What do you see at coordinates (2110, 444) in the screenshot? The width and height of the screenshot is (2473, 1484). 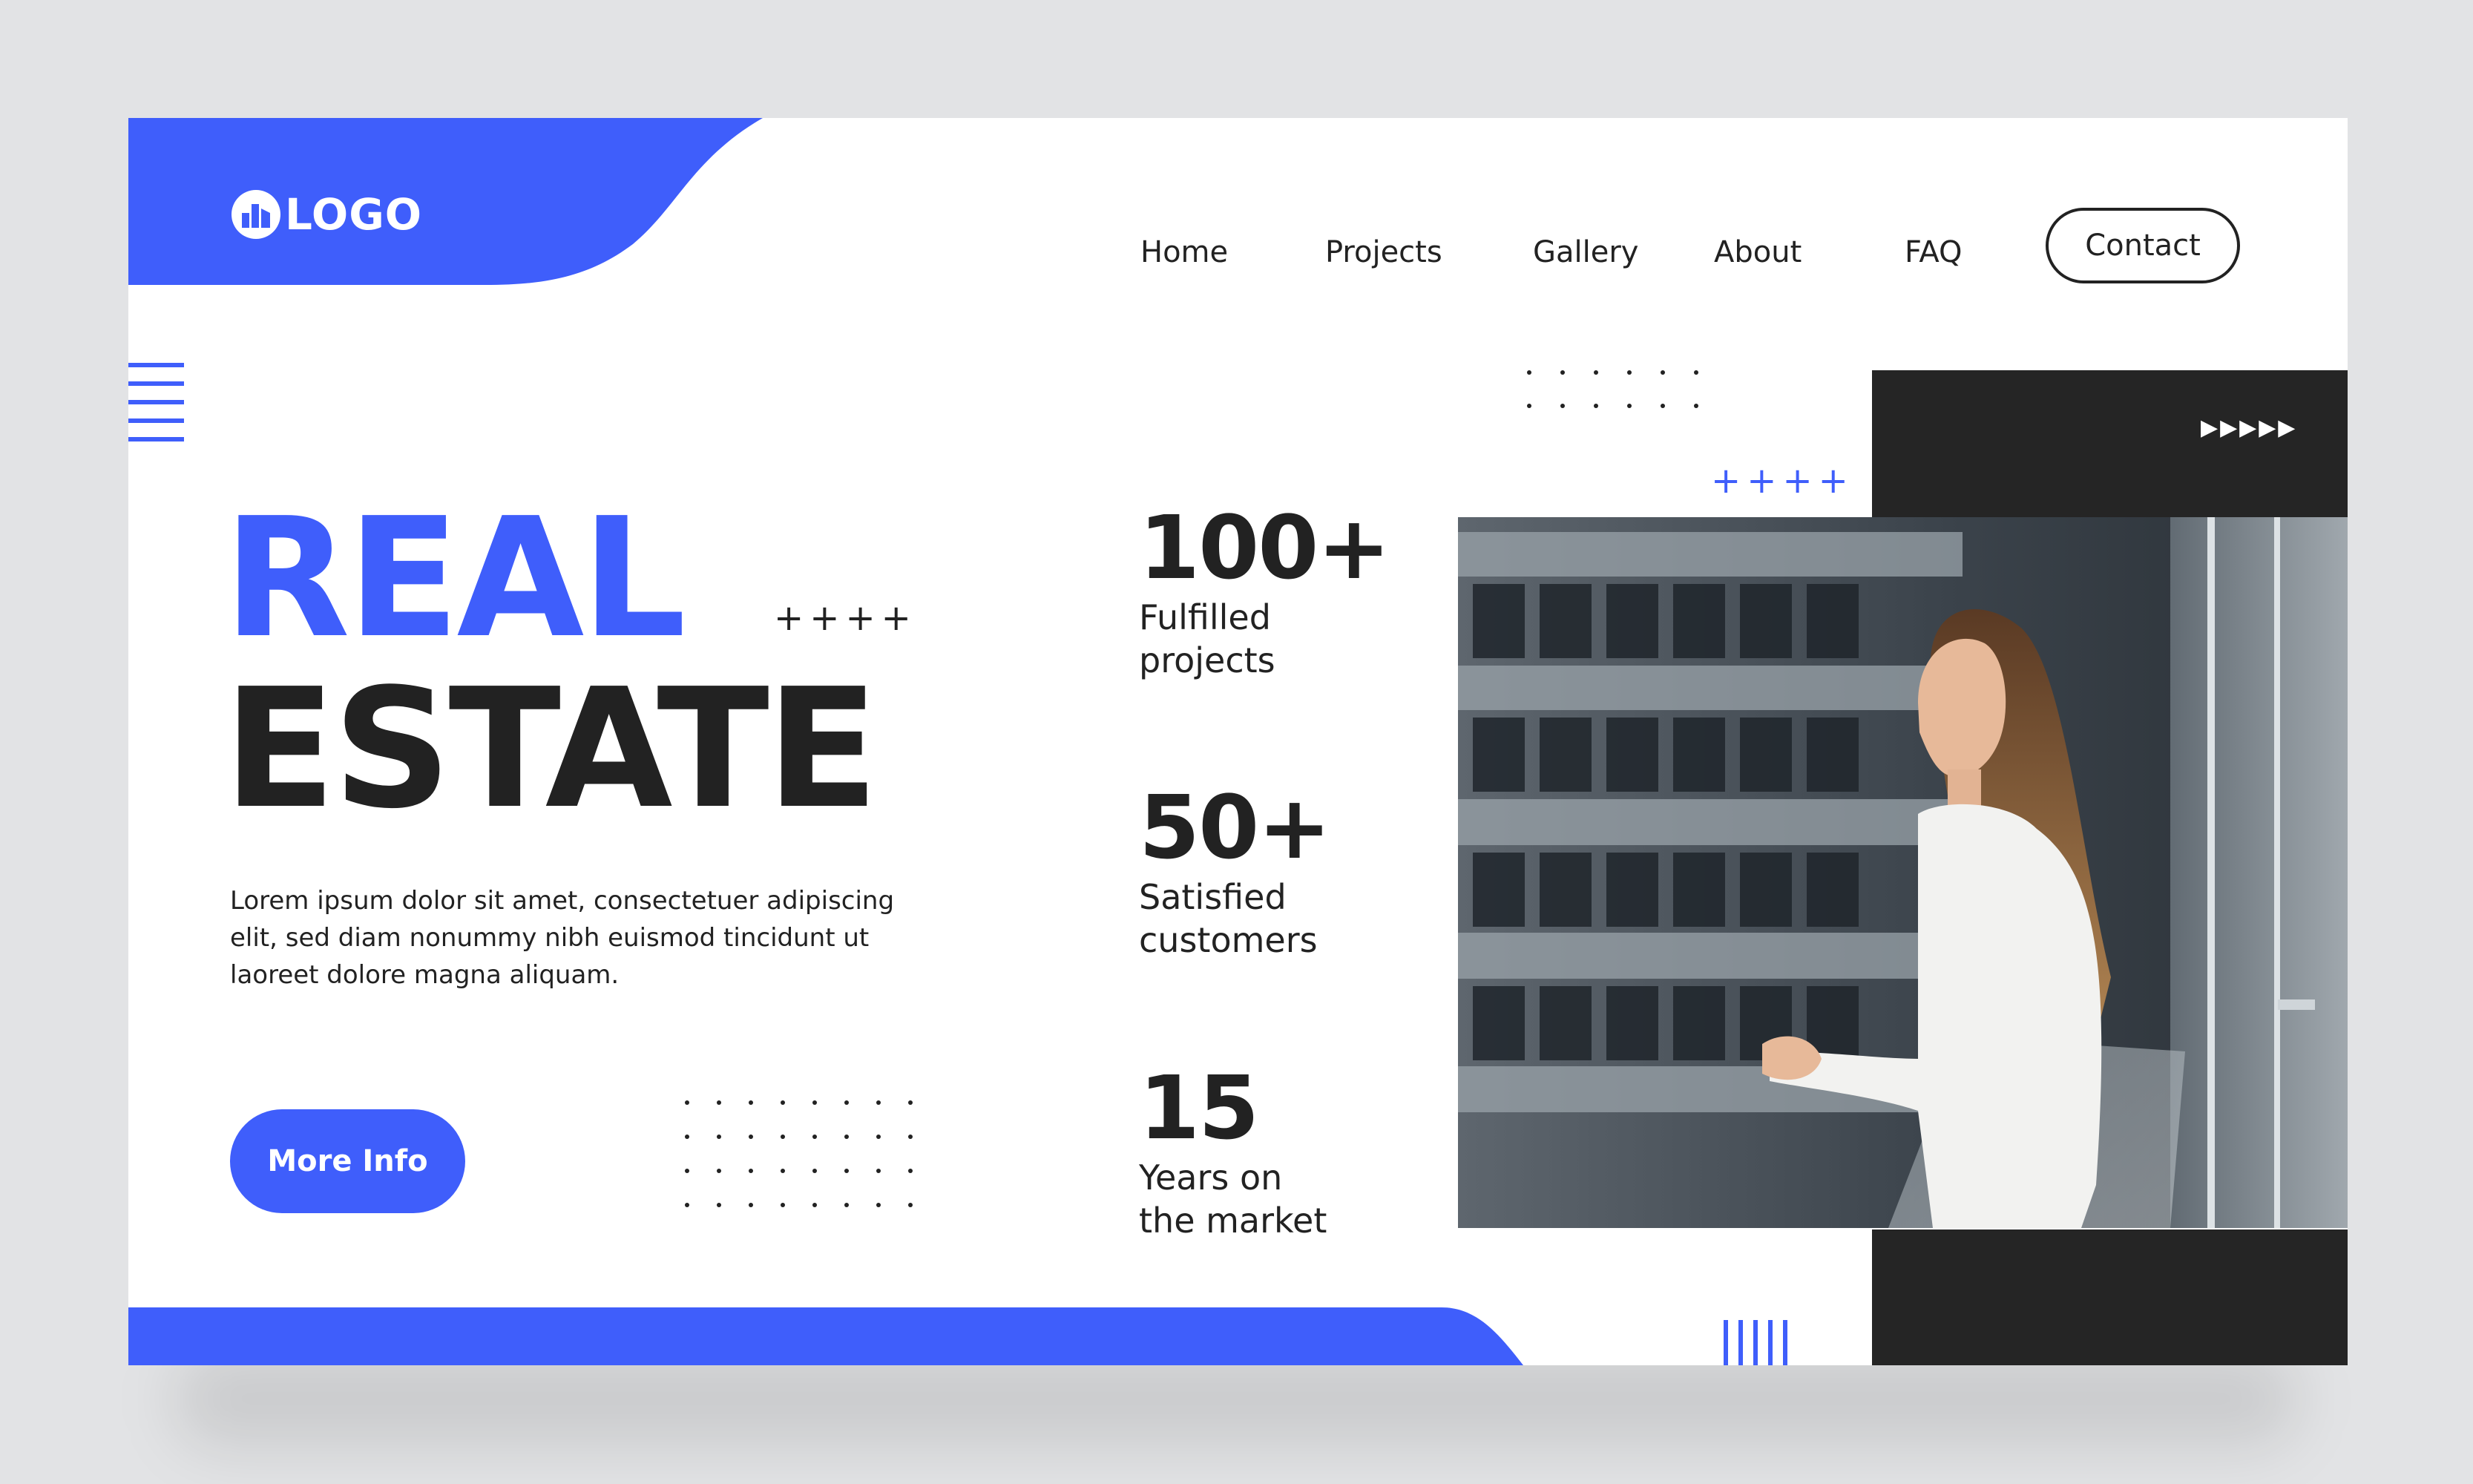 I see `dark-block-top` at bounding box center [2110, 444].